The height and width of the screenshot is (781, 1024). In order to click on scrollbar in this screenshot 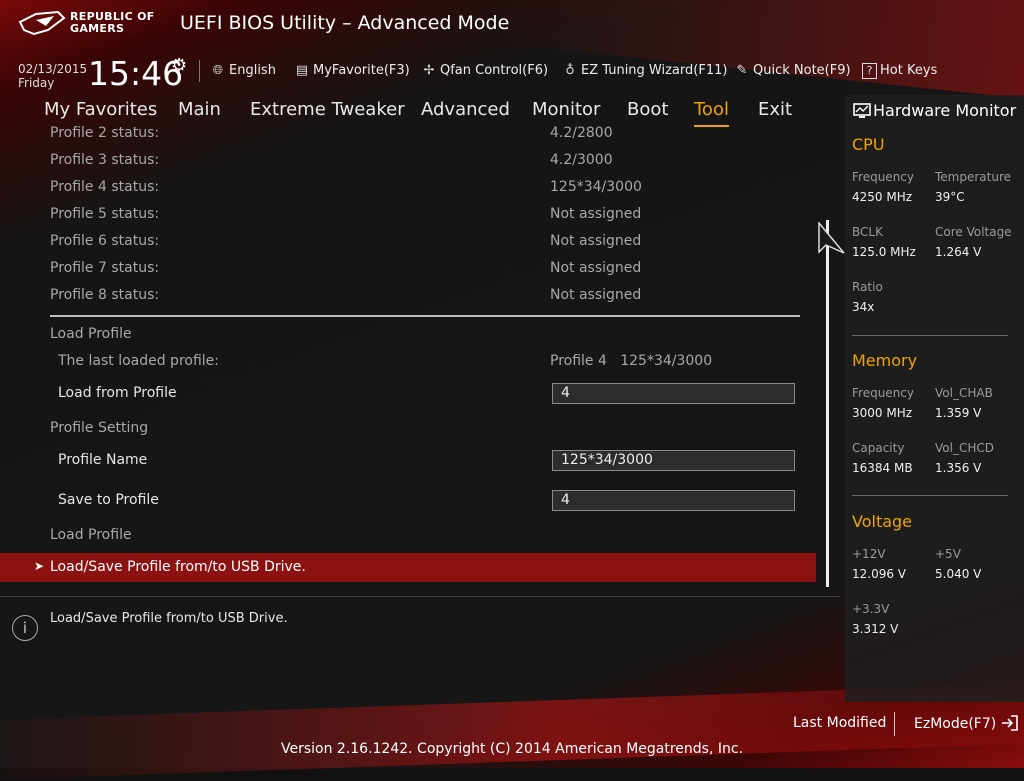, I will do `click(827, 403)`.